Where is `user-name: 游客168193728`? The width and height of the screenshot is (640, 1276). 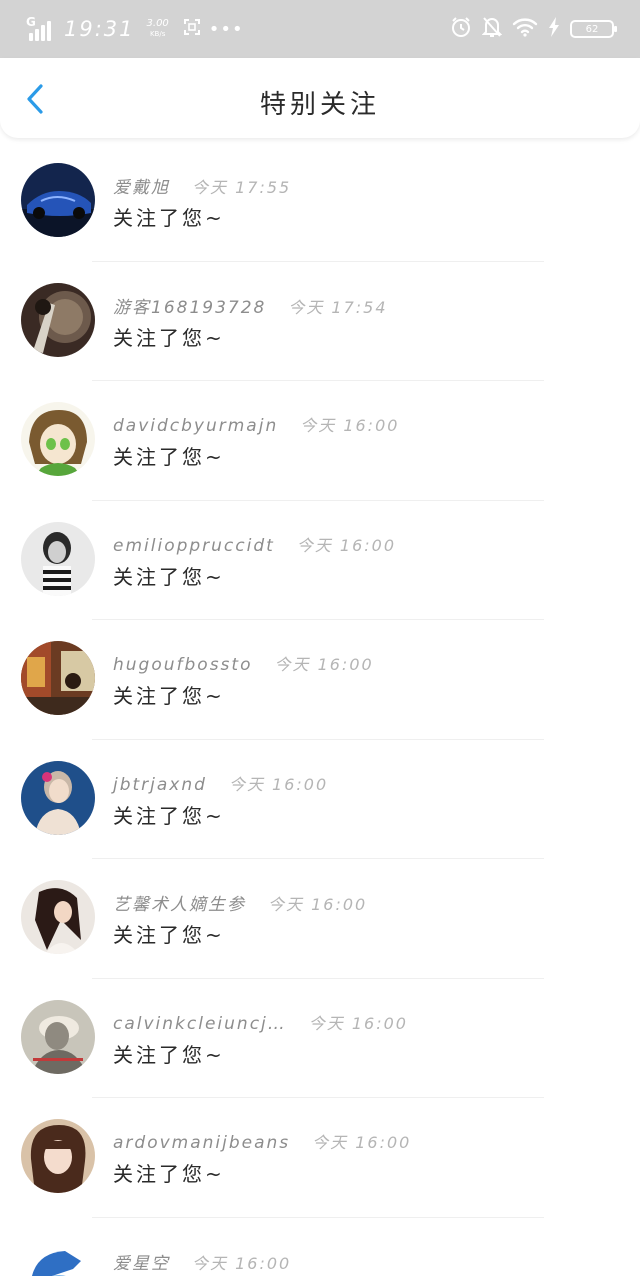
user-name: 游客168193728 is located at coordinates (189, 305).